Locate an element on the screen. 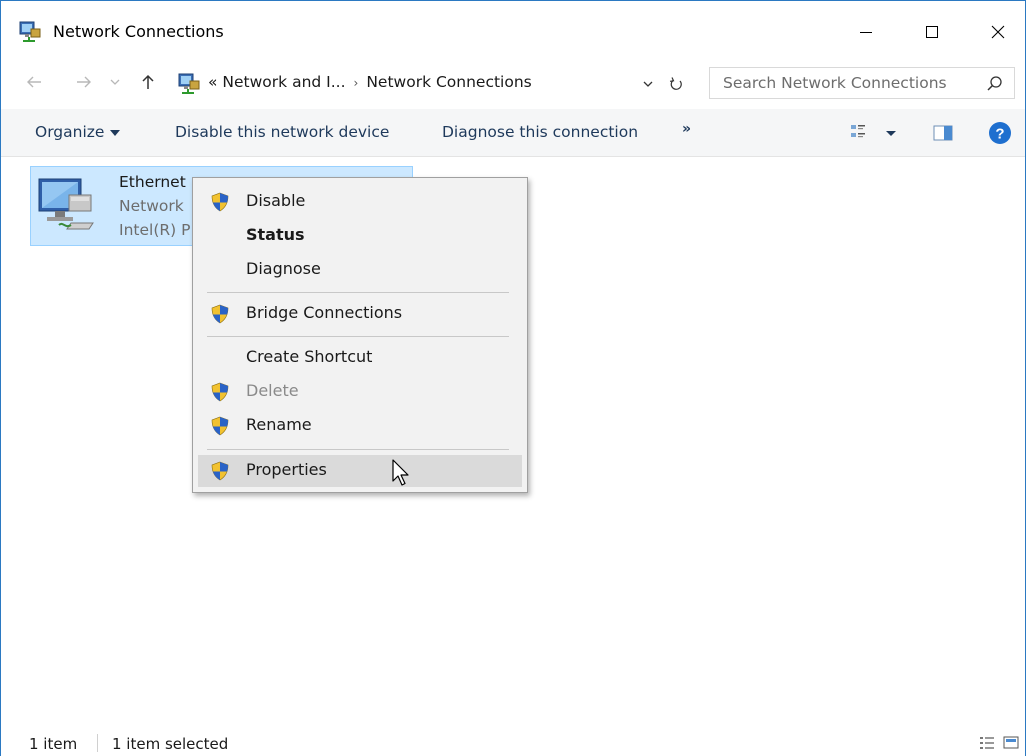  item-count: 1 item is located at coordinates (53, 744).